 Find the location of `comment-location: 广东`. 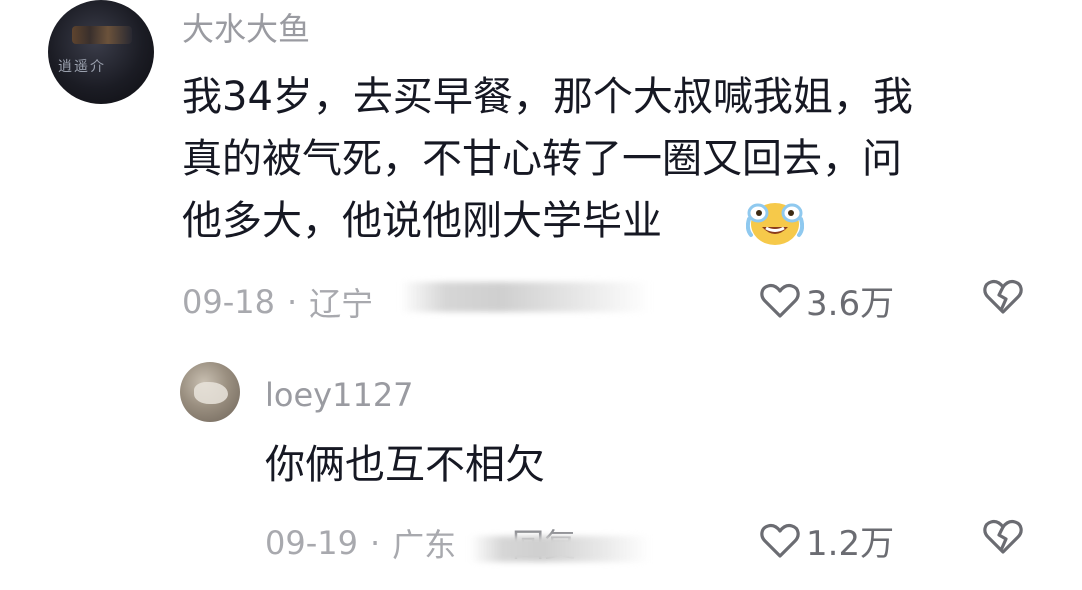

comment-location: 广东 is located at coordinates (424, 545).